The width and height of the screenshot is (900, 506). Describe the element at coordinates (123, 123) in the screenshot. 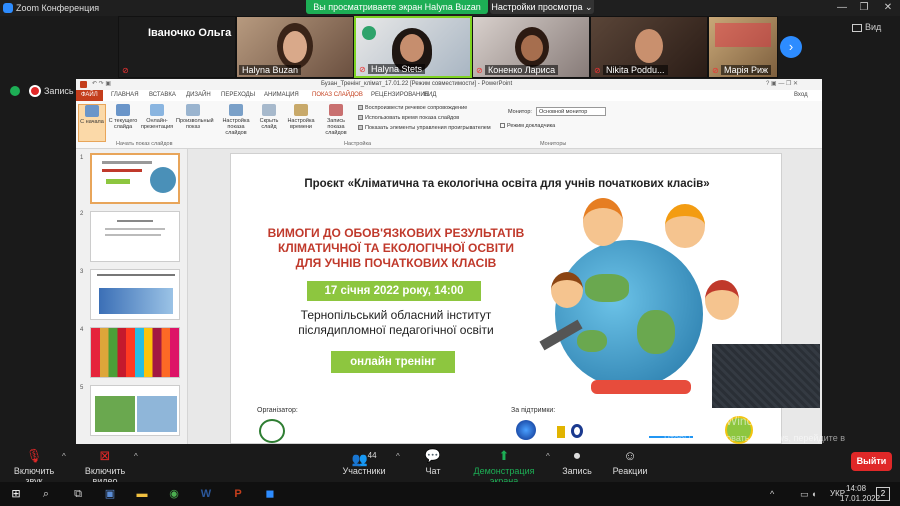

I see `from-current-button: С текущего слайда` at that location.